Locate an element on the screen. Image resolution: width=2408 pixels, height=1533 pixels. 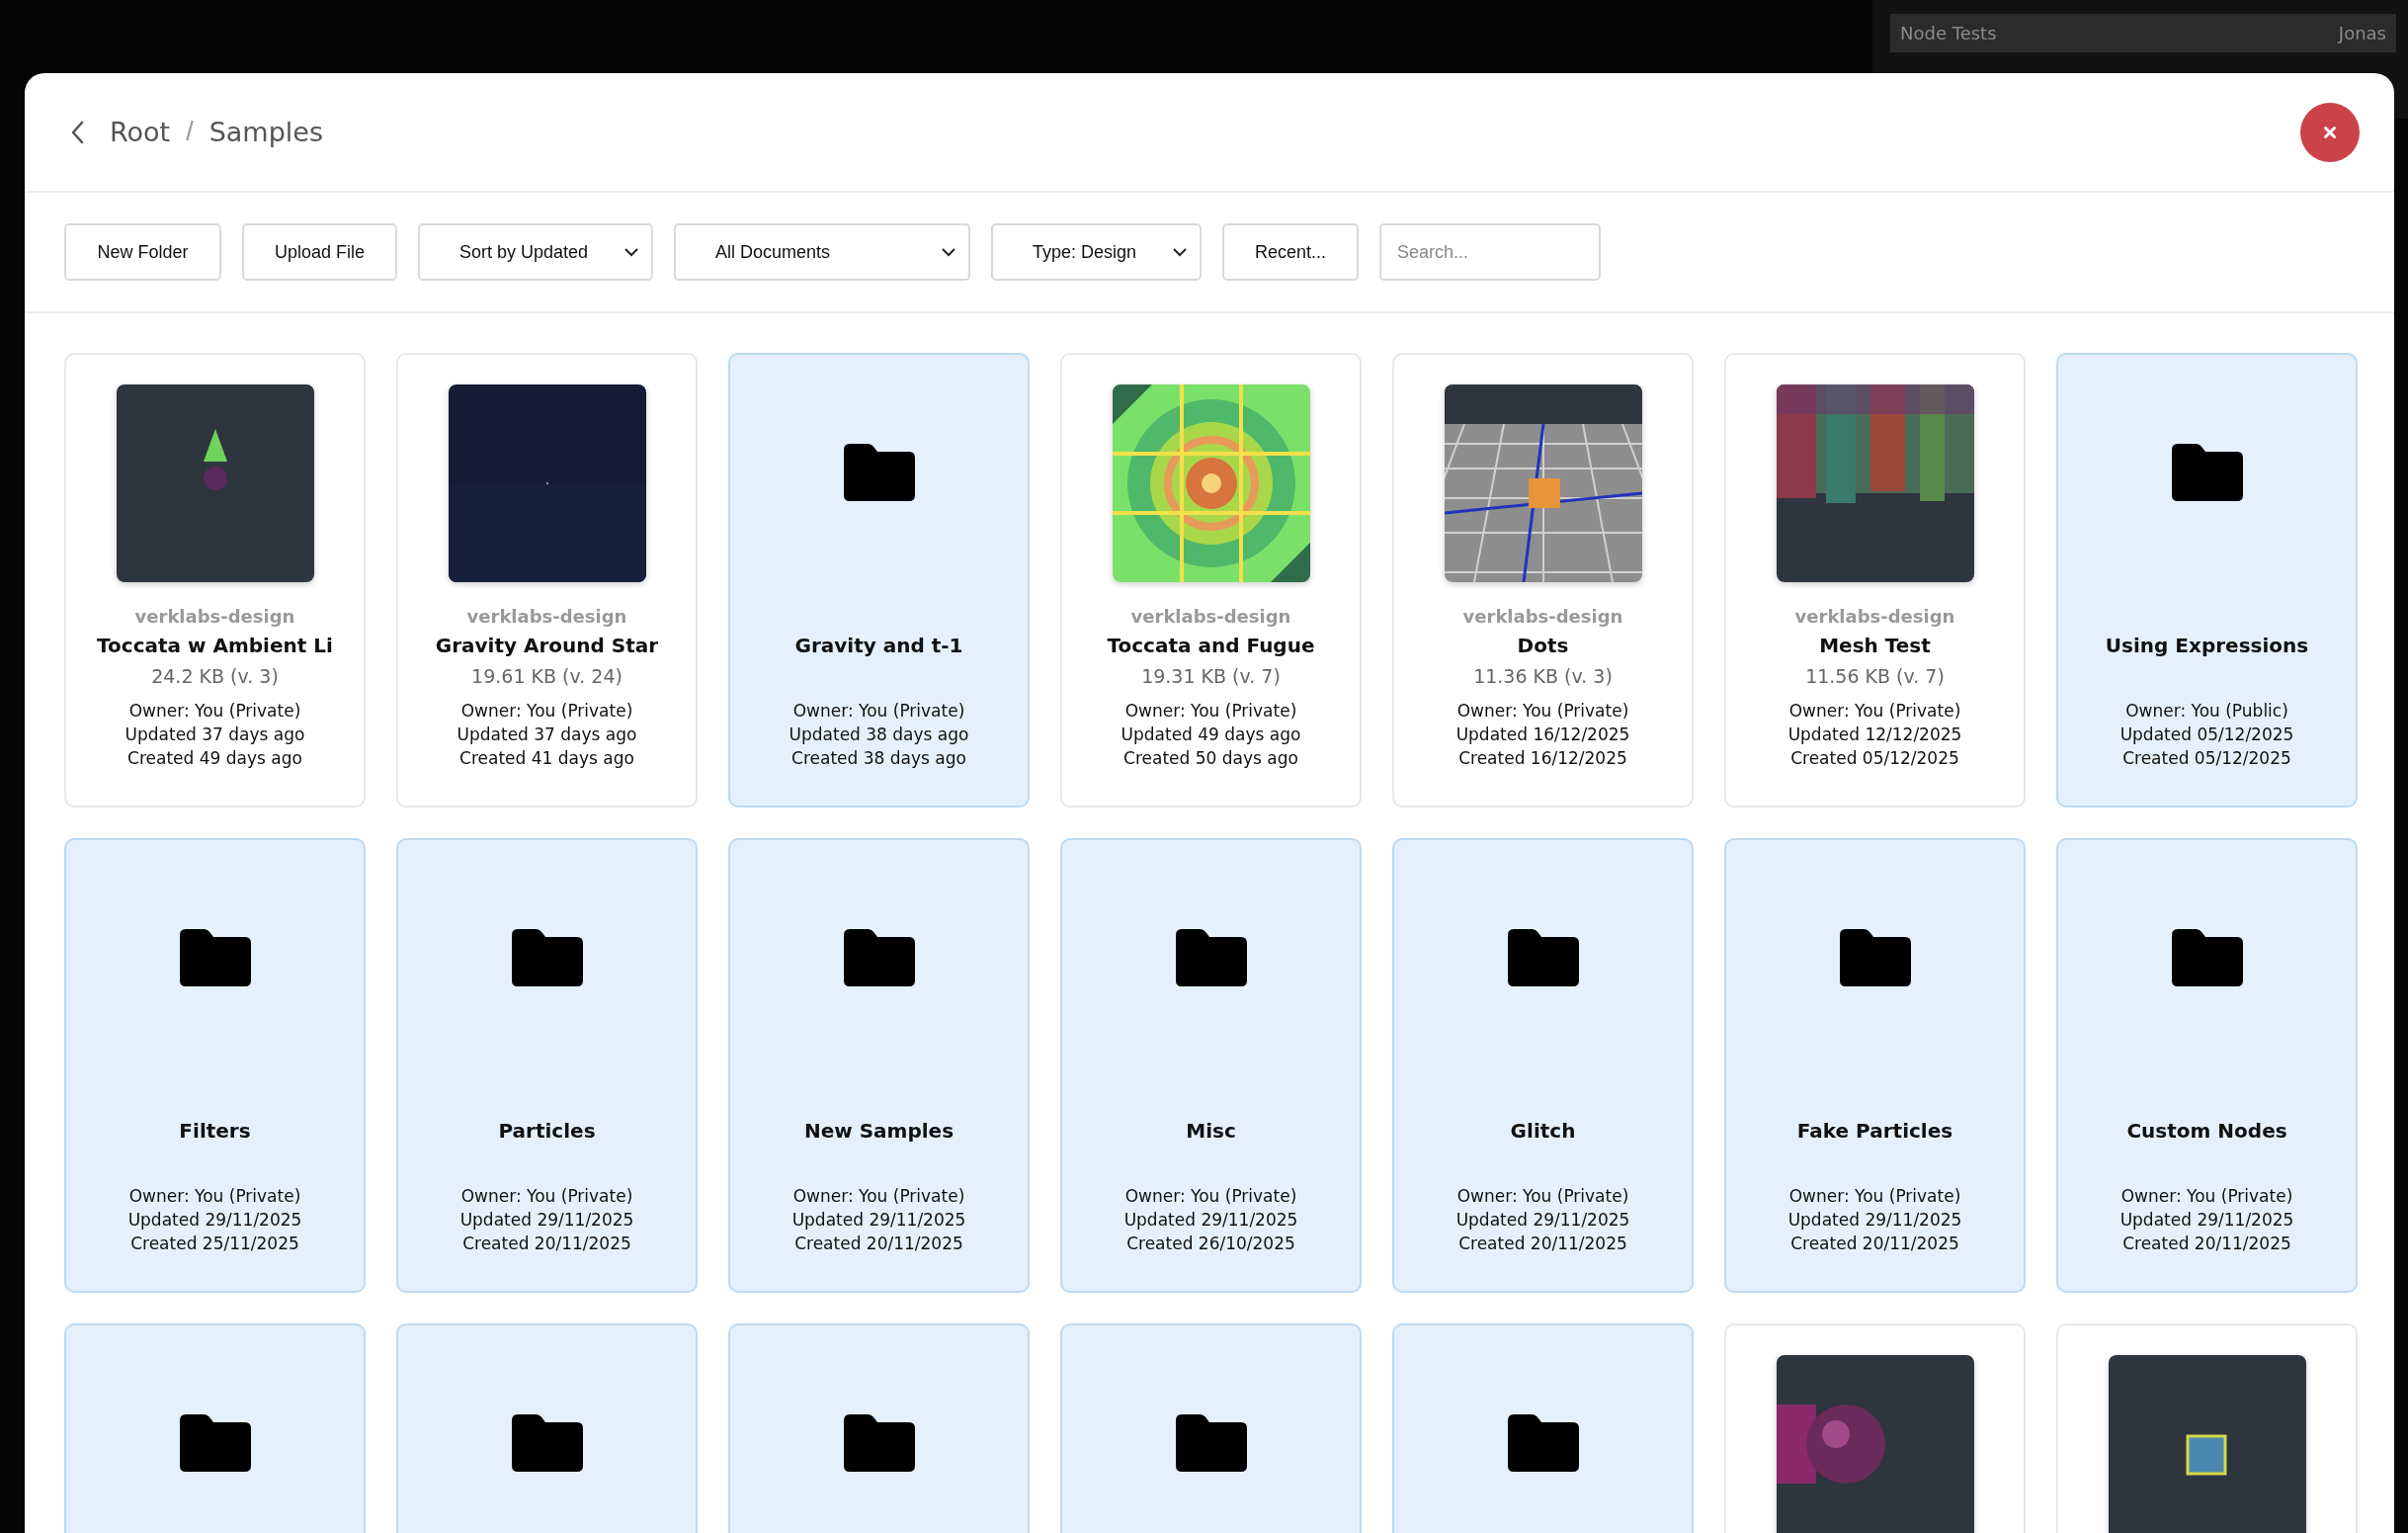
dropdown-select: Sort by Updated is located at coordinates (535, 252).